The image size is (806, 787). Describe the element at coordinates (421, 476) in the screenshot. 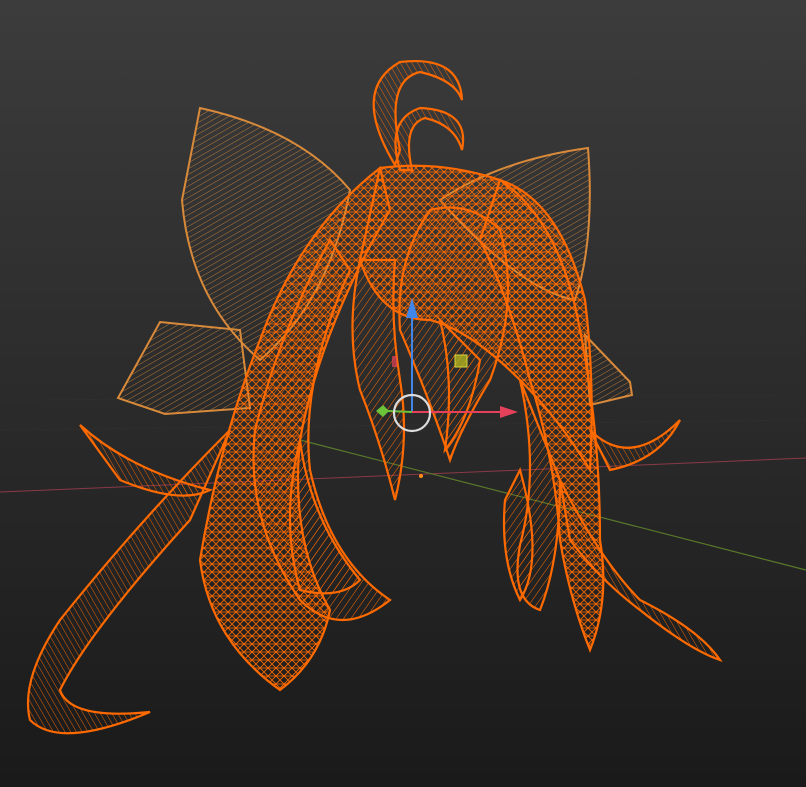

I see `origin-point` at that location.